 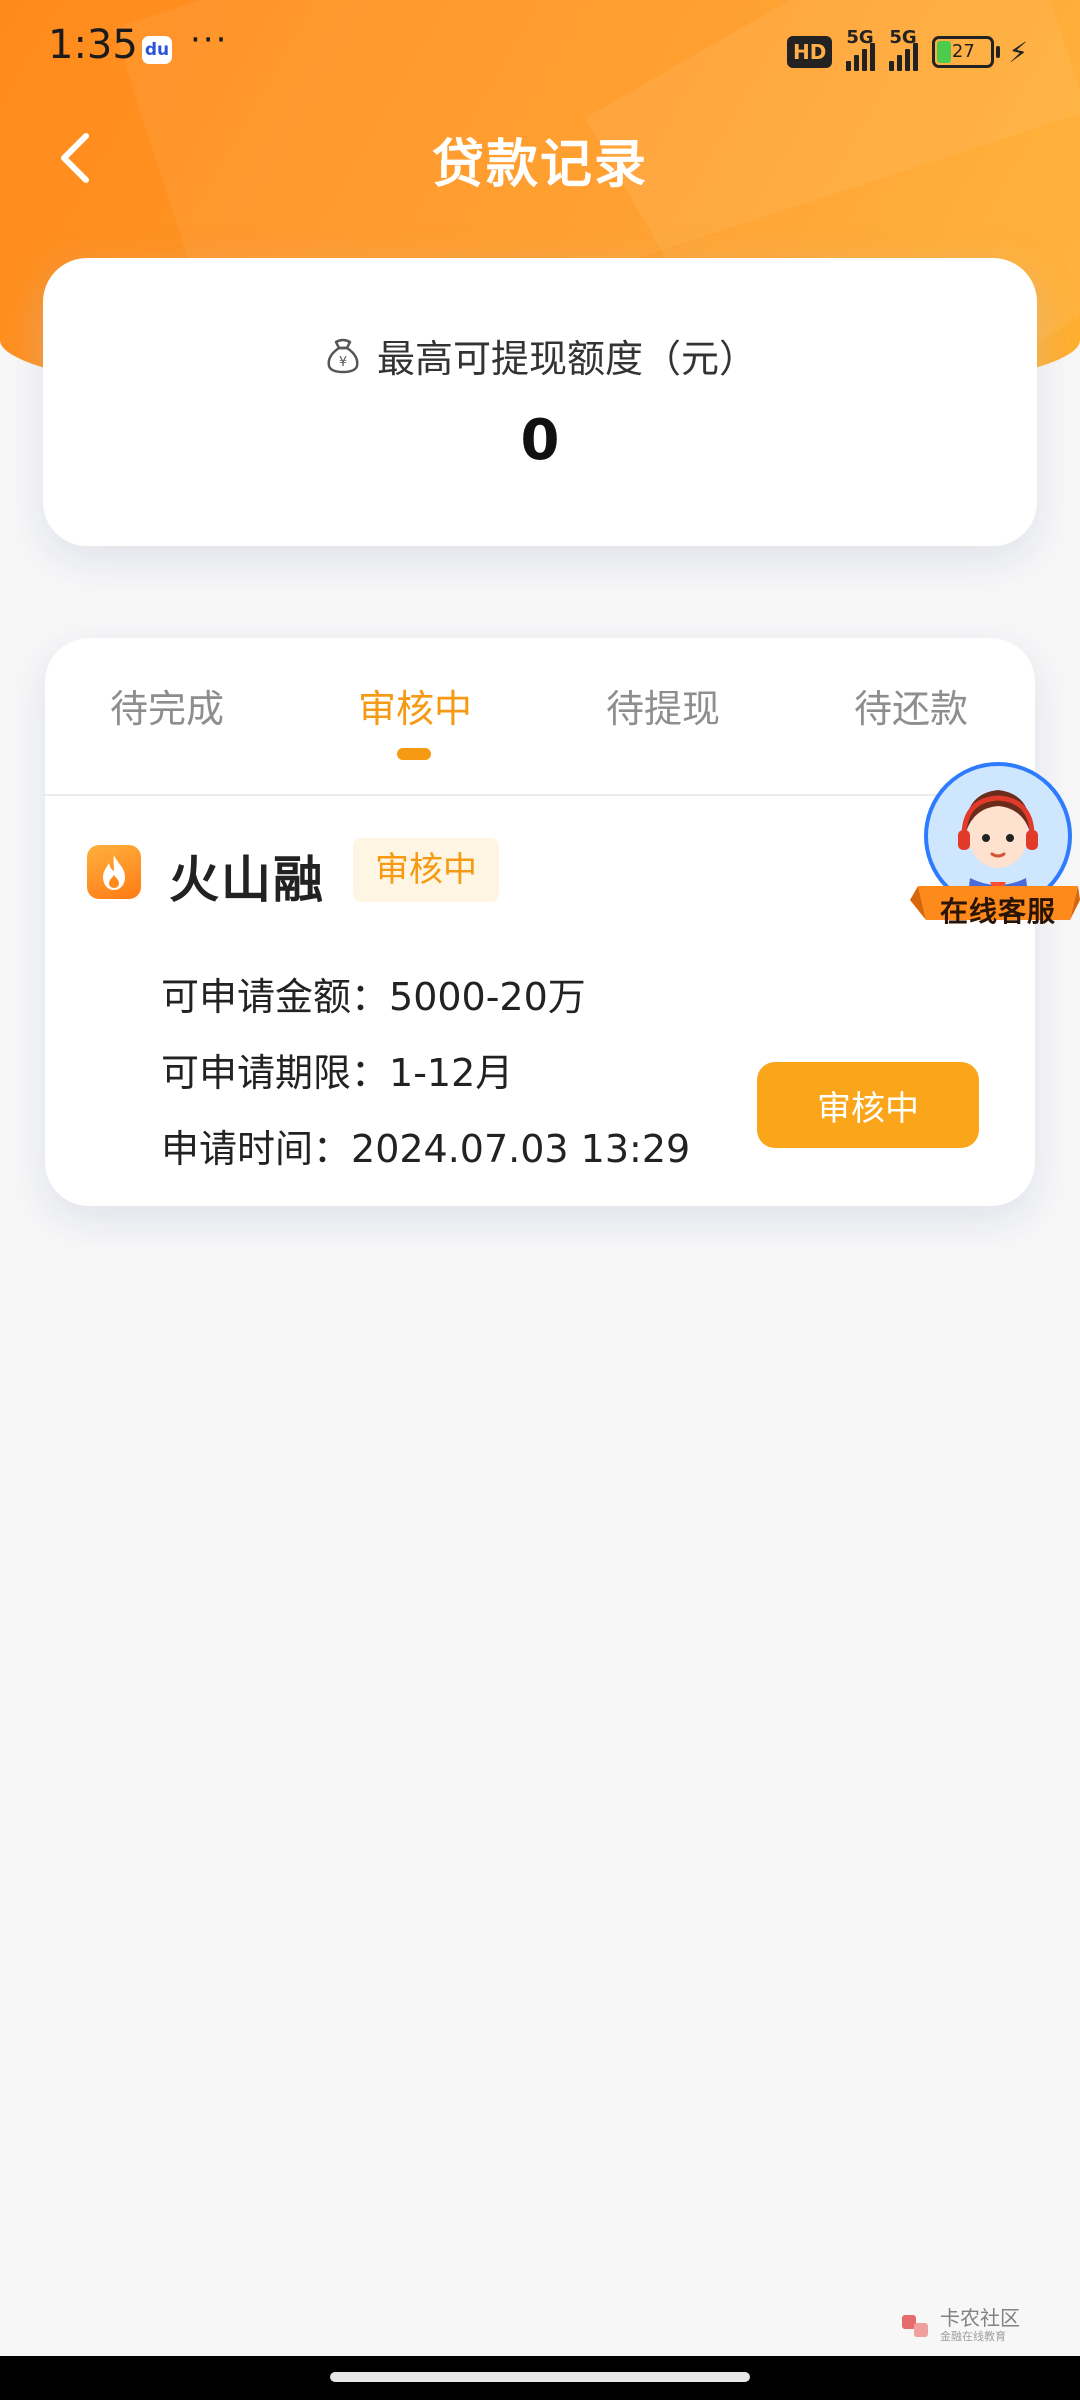 I want to click on charging-icon: ⚡, so click(x=1018, y=52).